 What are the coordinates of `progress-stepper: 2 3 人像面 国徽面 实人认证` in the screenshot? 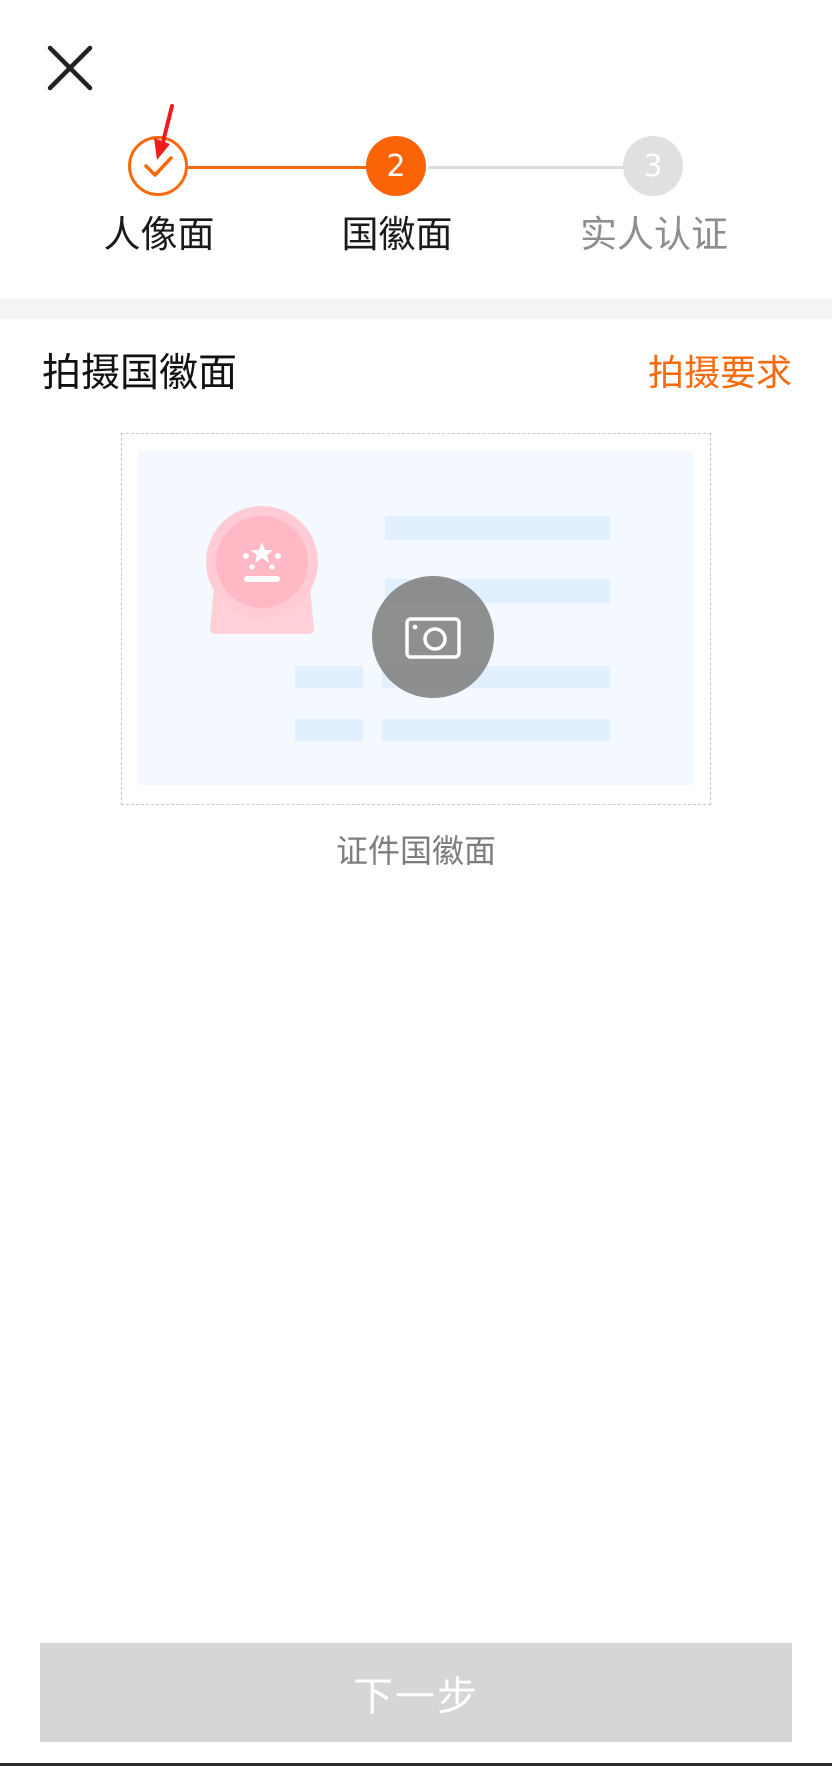 It's located at (416, 190).